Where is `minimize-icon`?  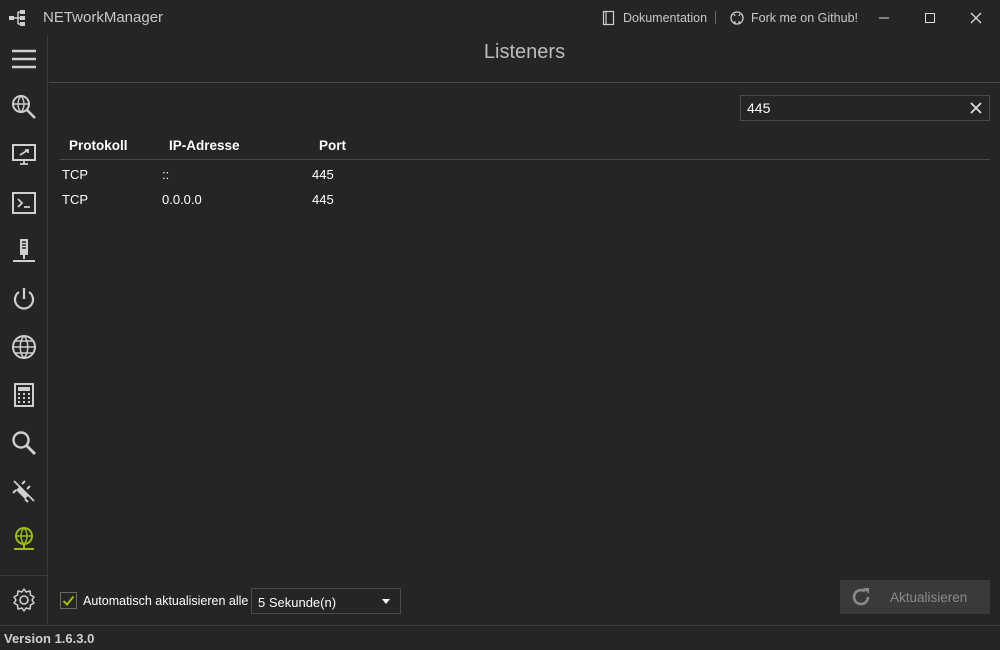
minimize-icon is located at coordinates (884, 17).